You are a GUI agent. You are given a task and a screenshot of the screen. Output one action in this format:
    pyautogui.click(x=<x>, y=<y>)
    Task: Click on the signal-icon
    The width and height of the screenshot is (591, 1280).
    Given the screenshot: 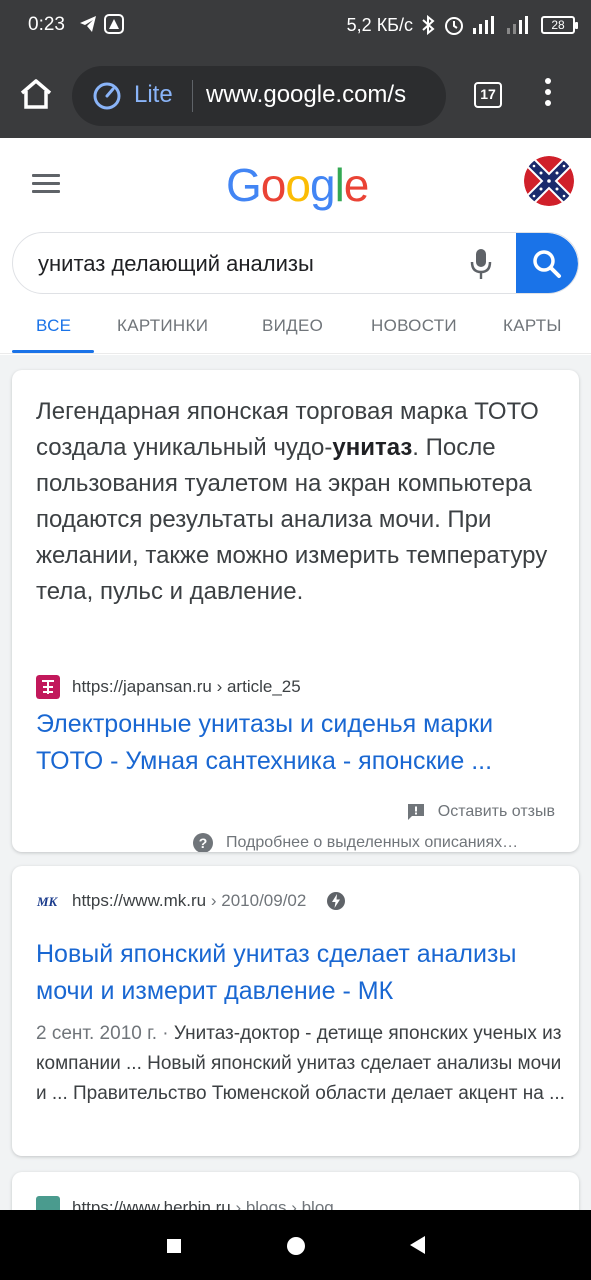 What is the action you would take?
    pyautogui.click(x=483, y=25)
    